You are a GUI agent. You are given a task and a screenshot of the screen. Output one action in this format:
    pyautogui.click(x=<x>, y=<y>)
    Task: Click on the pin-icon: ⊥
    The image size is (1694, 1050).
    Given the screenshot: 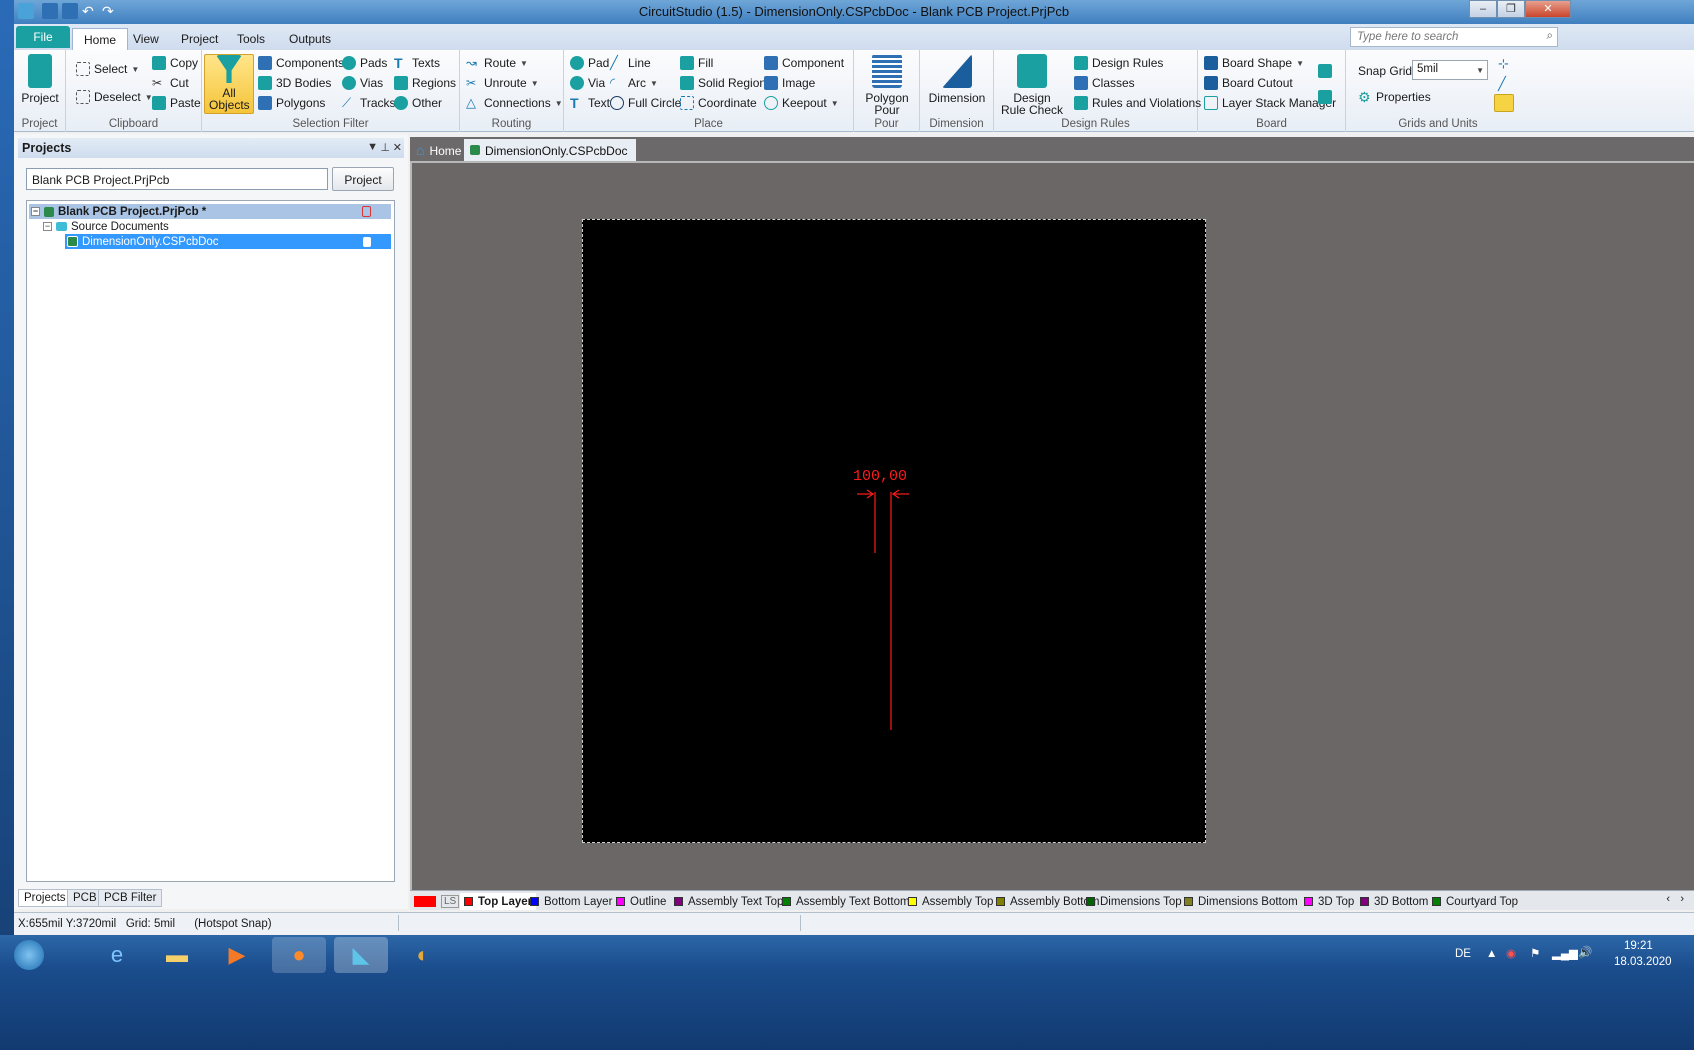 What is the action you would take?
    pyautogui.click(x=385, y=147)
    